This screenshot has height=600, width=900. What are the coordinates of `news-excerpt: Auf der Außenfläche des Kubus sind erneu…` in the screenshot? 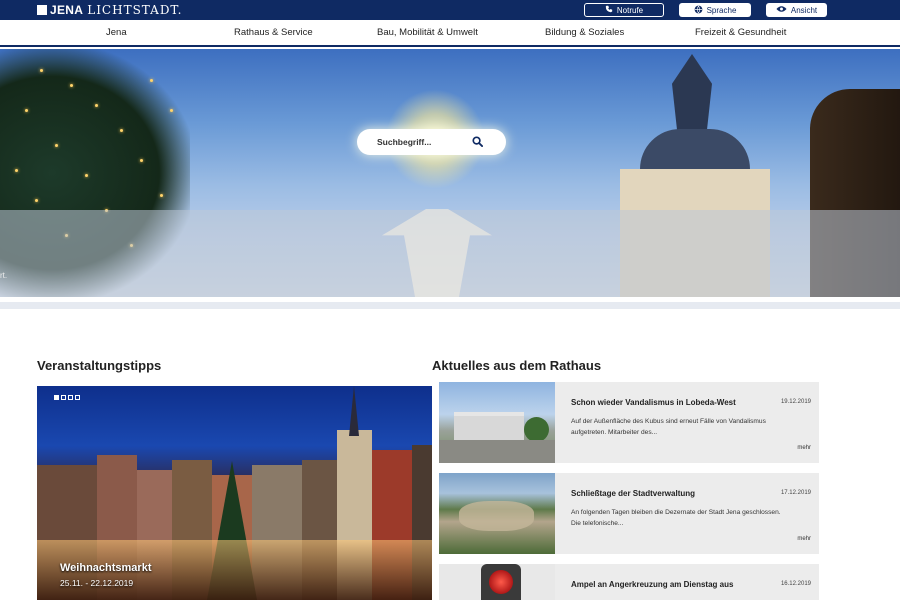 It's located at (668, 427).